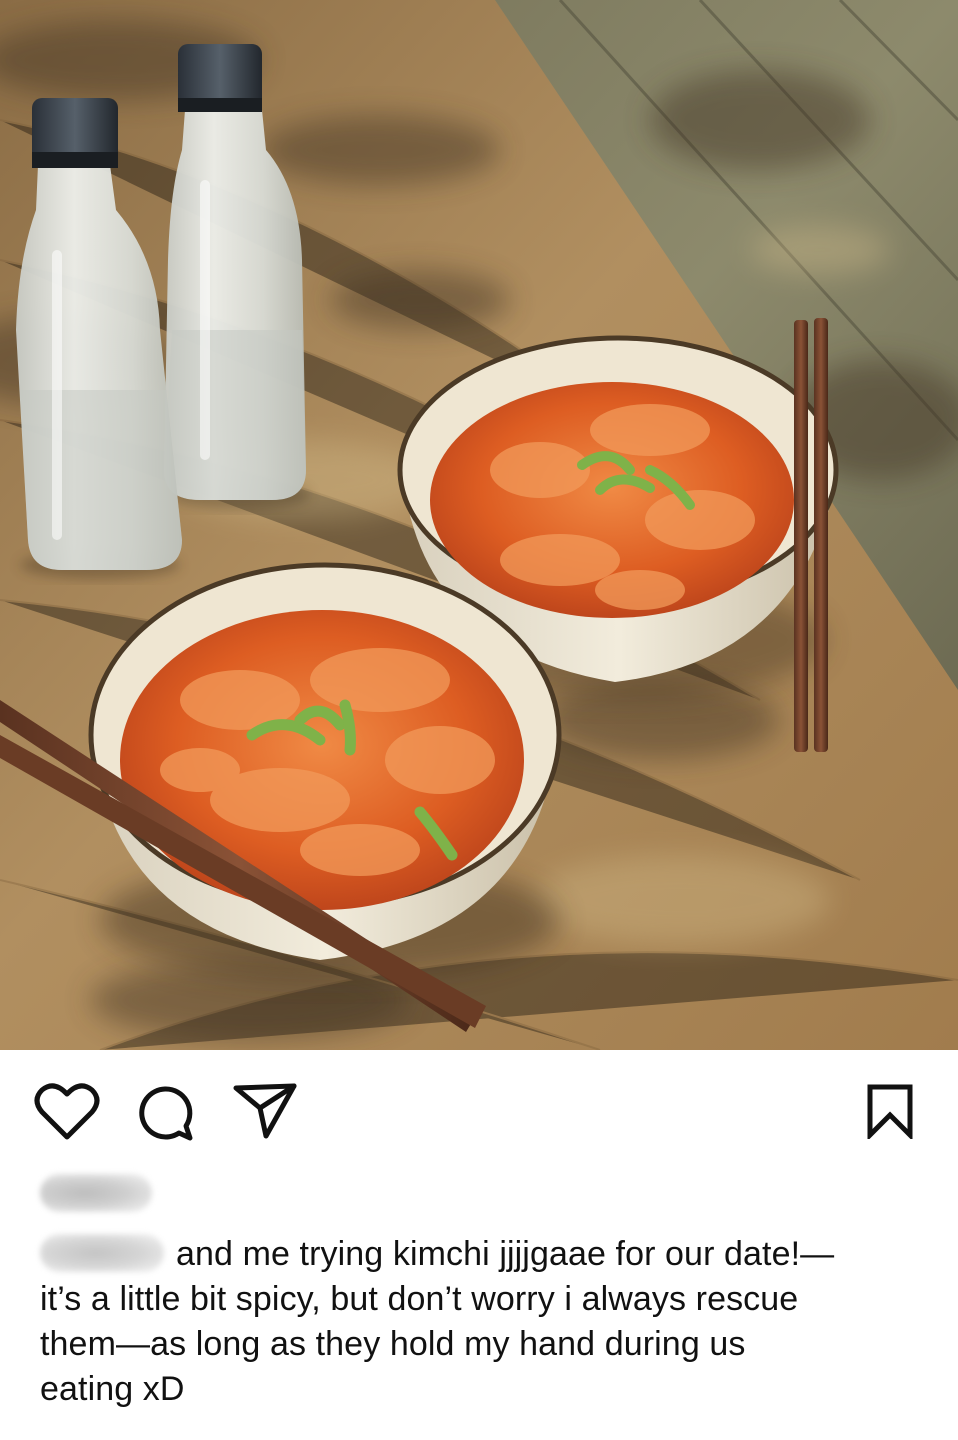  Describe the element at coordinates (190, 1193) in the screenshot. I see `likes-count` at that location.